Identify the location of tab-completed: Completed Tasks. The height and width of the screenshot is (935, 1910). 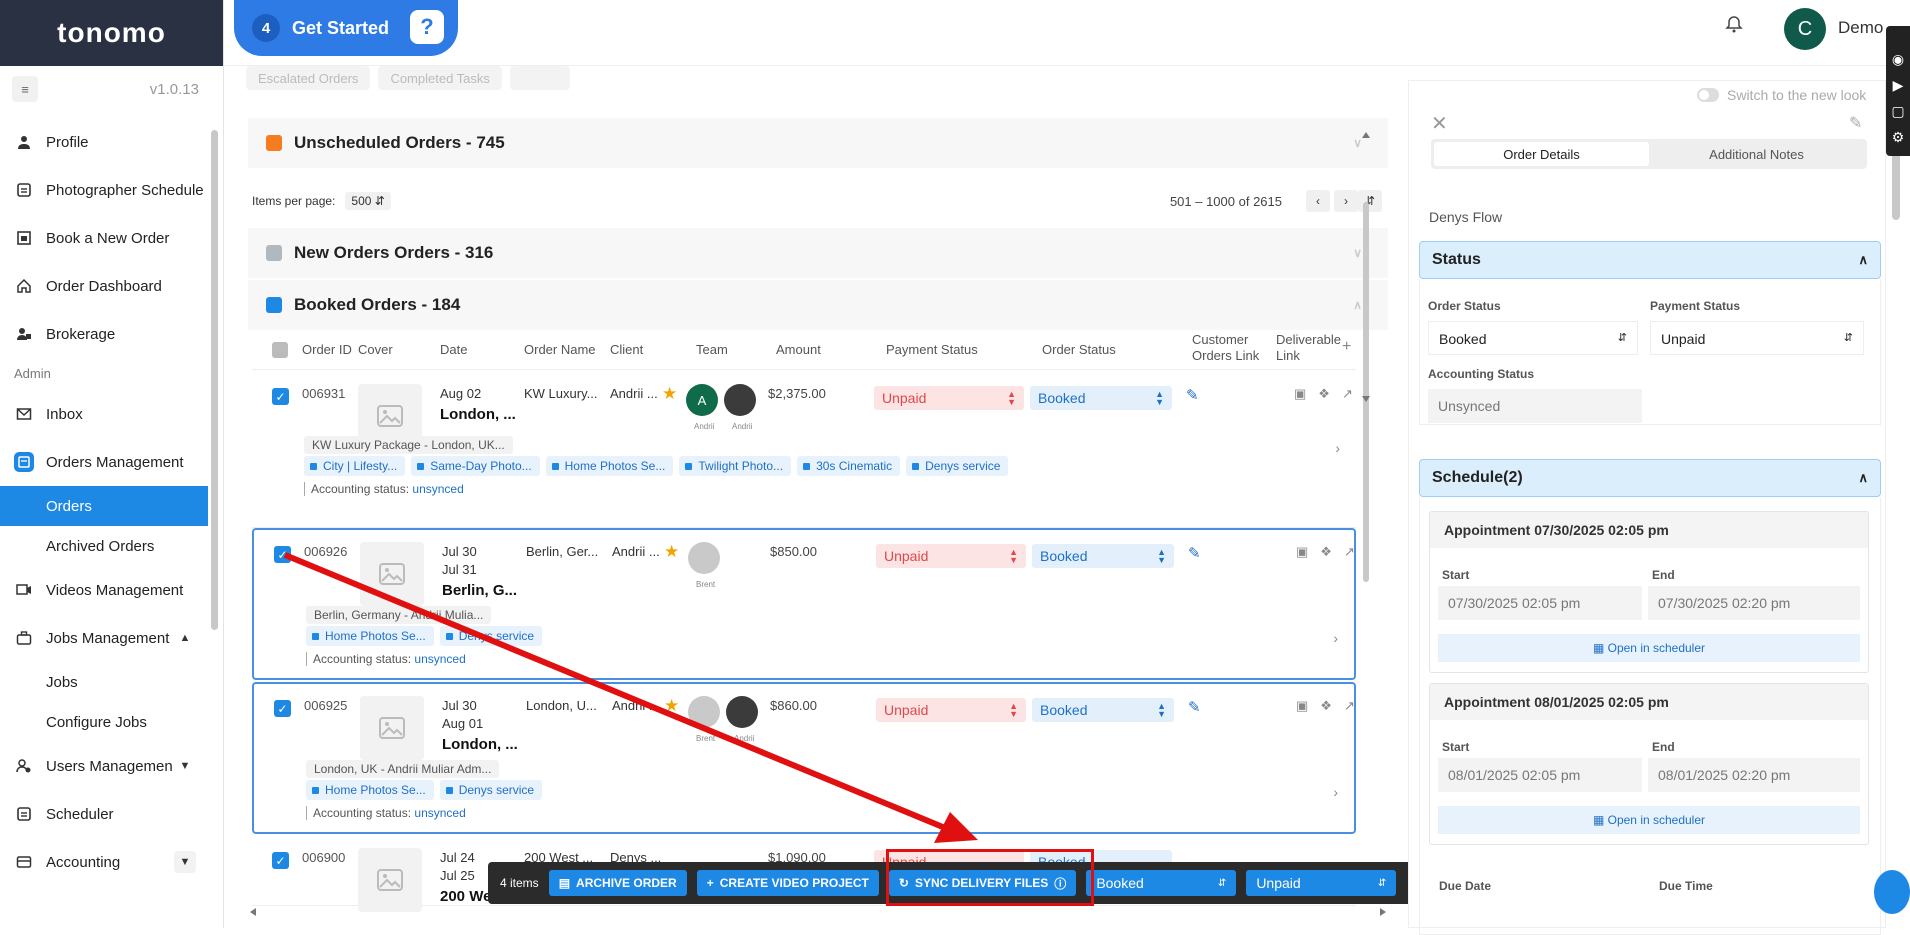
(440, 78).